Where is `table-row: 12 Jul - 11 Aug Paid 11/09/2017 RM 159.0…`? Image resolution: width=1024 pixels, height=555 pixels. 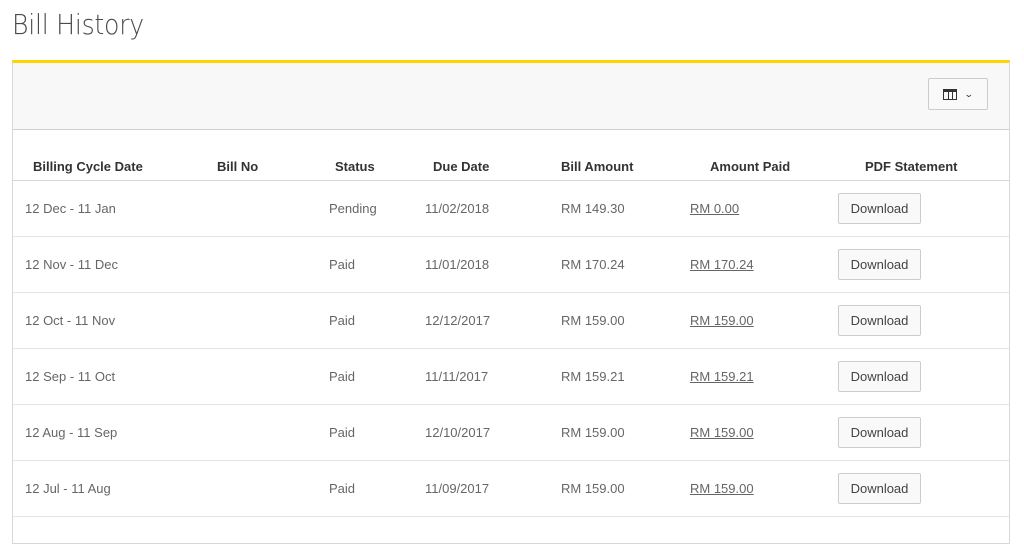 table-row: 12 Jul - 11 Aug Paid 11/09/2017 RM 159.0… is located at coordinates (511, 488).